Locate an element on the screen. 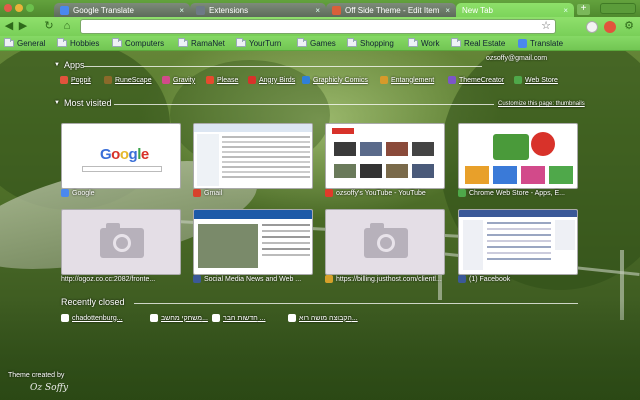 Image resolution: width=640 pixels, height=400 pixels. web-store-favicon-icon is located at coordinates (462, 193).